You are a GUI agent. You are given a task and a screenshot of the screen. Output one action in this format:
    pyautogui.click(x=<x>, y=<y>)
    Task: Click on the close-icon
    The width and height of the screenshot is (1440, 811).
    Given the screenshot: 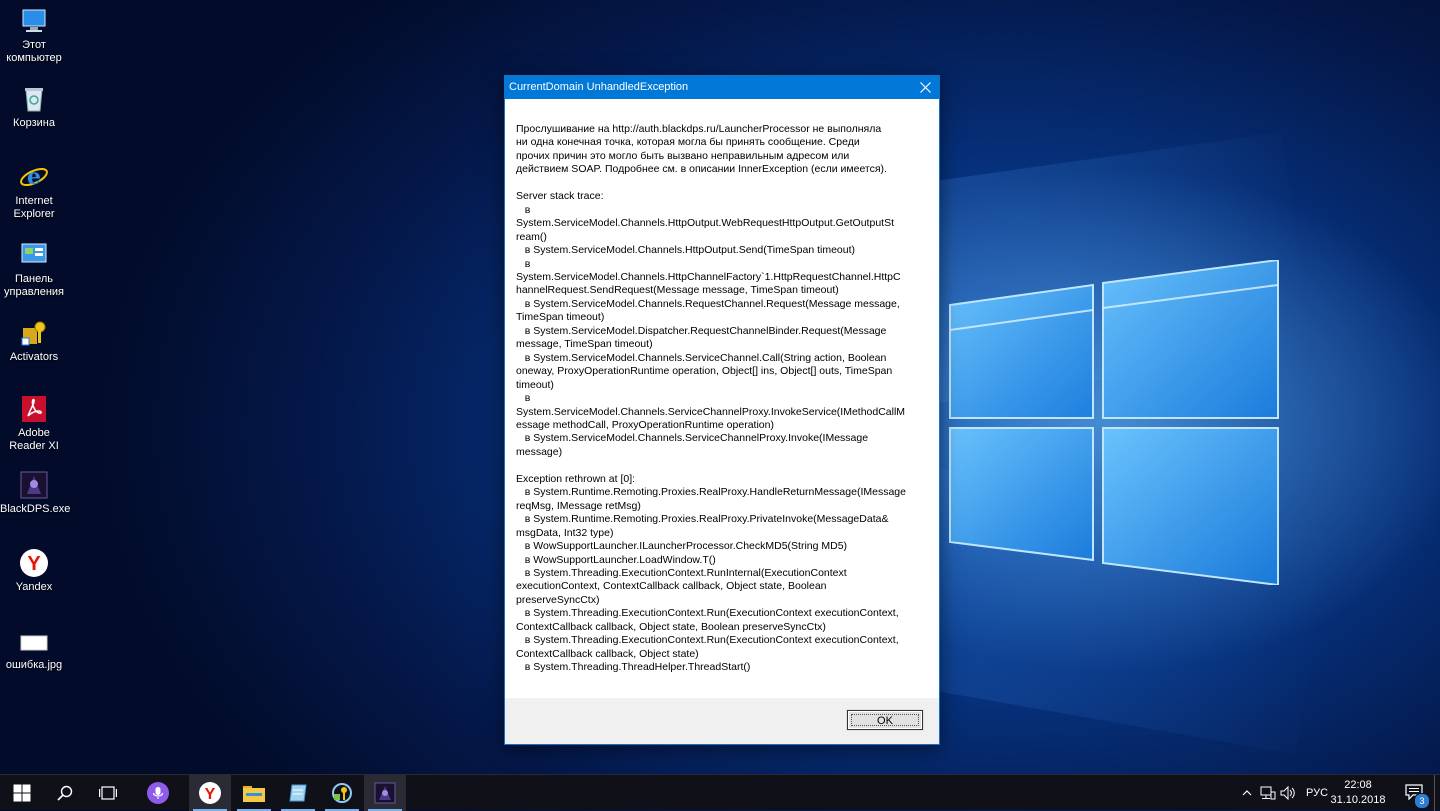 What is the action you would take?
    pyautogui.click(x=925, y=87)
    